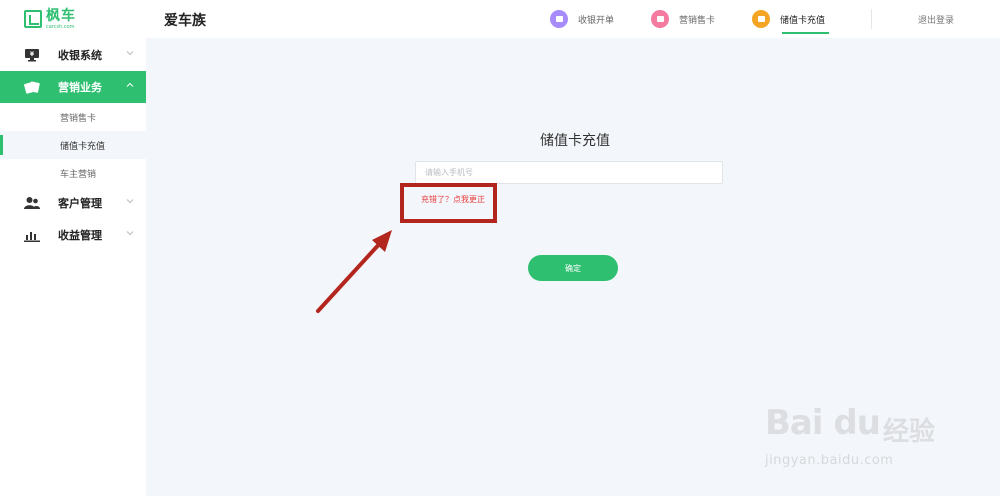 The height and width of the screenshot is (496, 1000). What do you see at coordinates (78, 174) in the screenshot?
I see `sidebar-subitem-label: 车主营销` at bounding box center [78, 174].